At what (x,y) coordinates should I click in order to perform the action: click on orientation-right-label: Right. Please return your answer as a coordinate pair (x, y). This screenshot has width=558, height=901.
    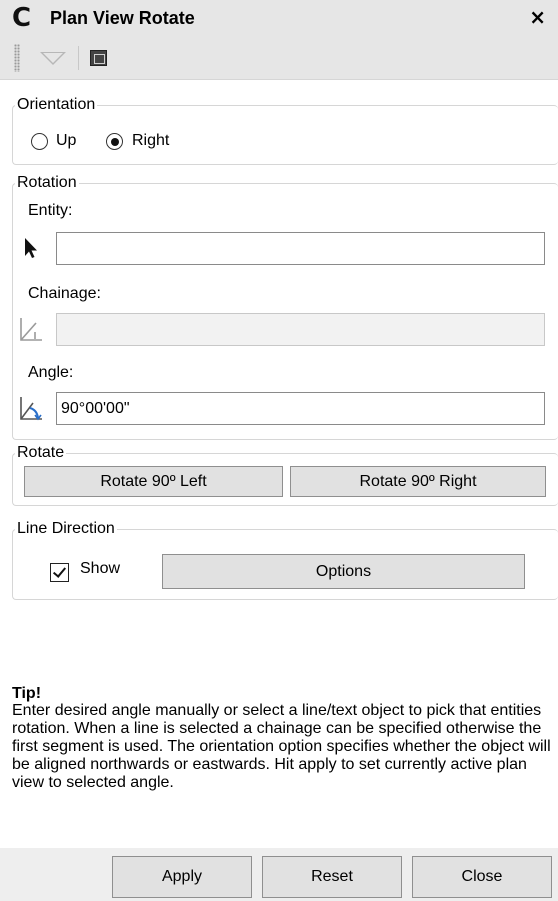
    Looking at the image, I should click on (151, 140).